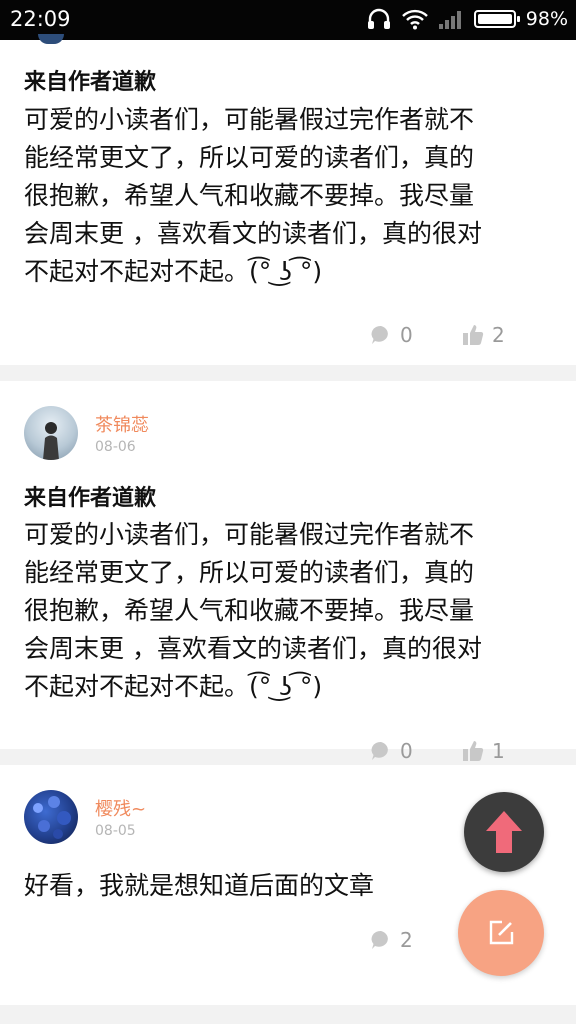  I want to click on like-count: 2, so click(498, 335).